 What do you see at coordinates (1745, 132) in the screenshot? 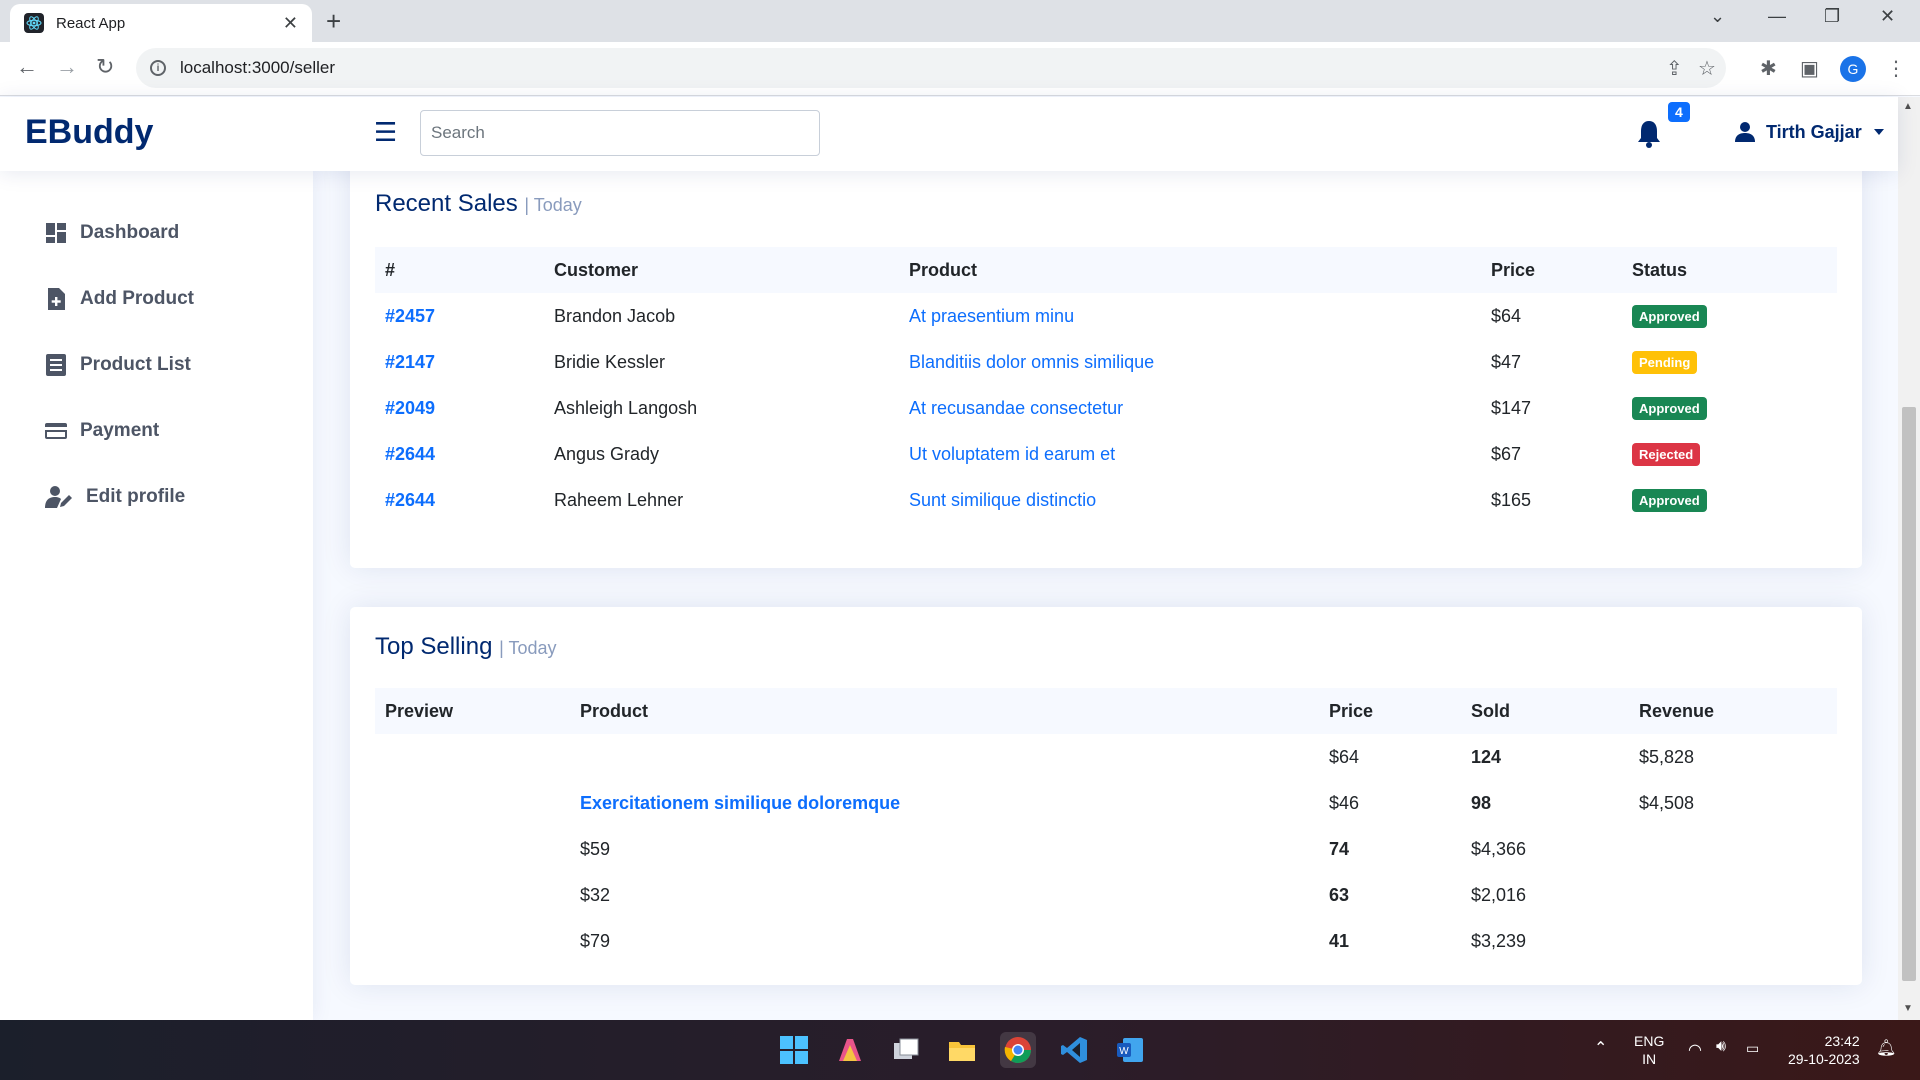
I see `user-icon` at bounding box center [1745, 132].